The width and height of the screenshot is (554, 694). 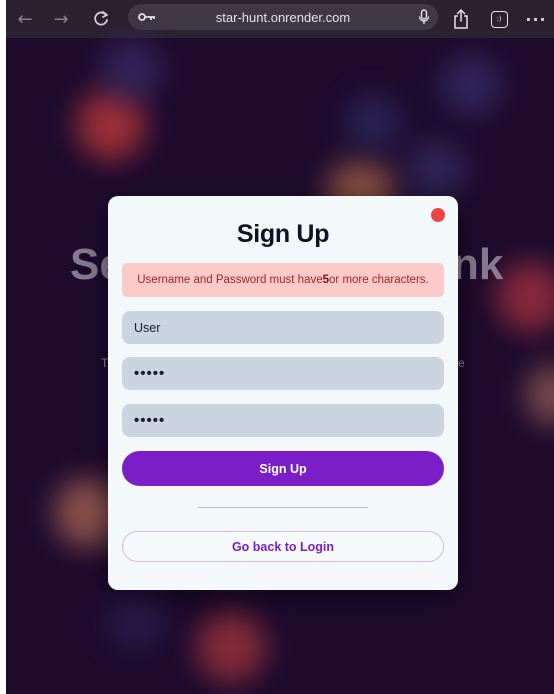 I want to click on back-to-login-button: Go back to Login, so click(x=283, y=546).